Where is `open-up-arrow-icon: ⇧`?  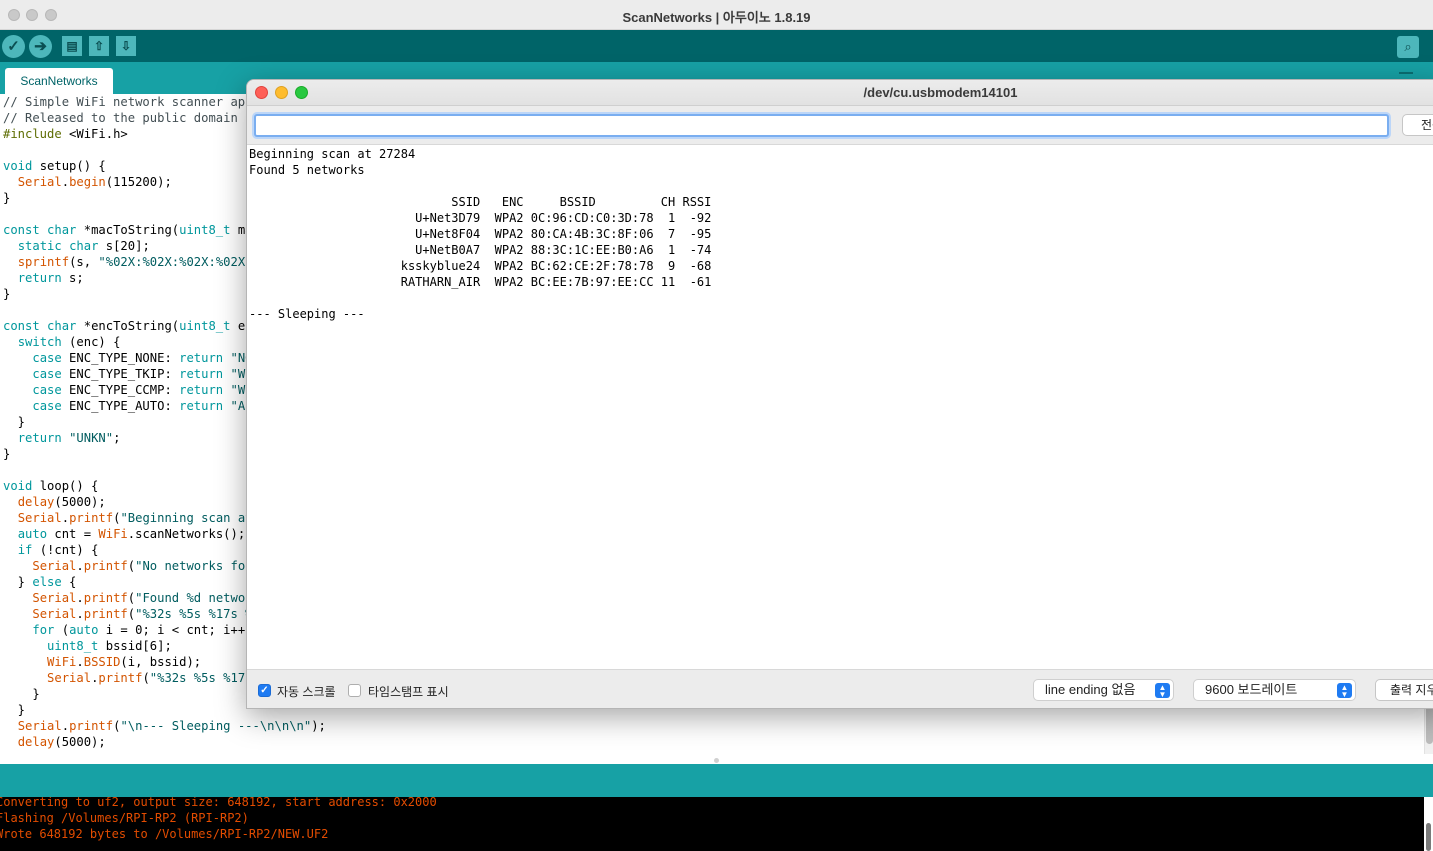
open-up-arrow-icon: ⇧ is located at coordinates (99, 46).